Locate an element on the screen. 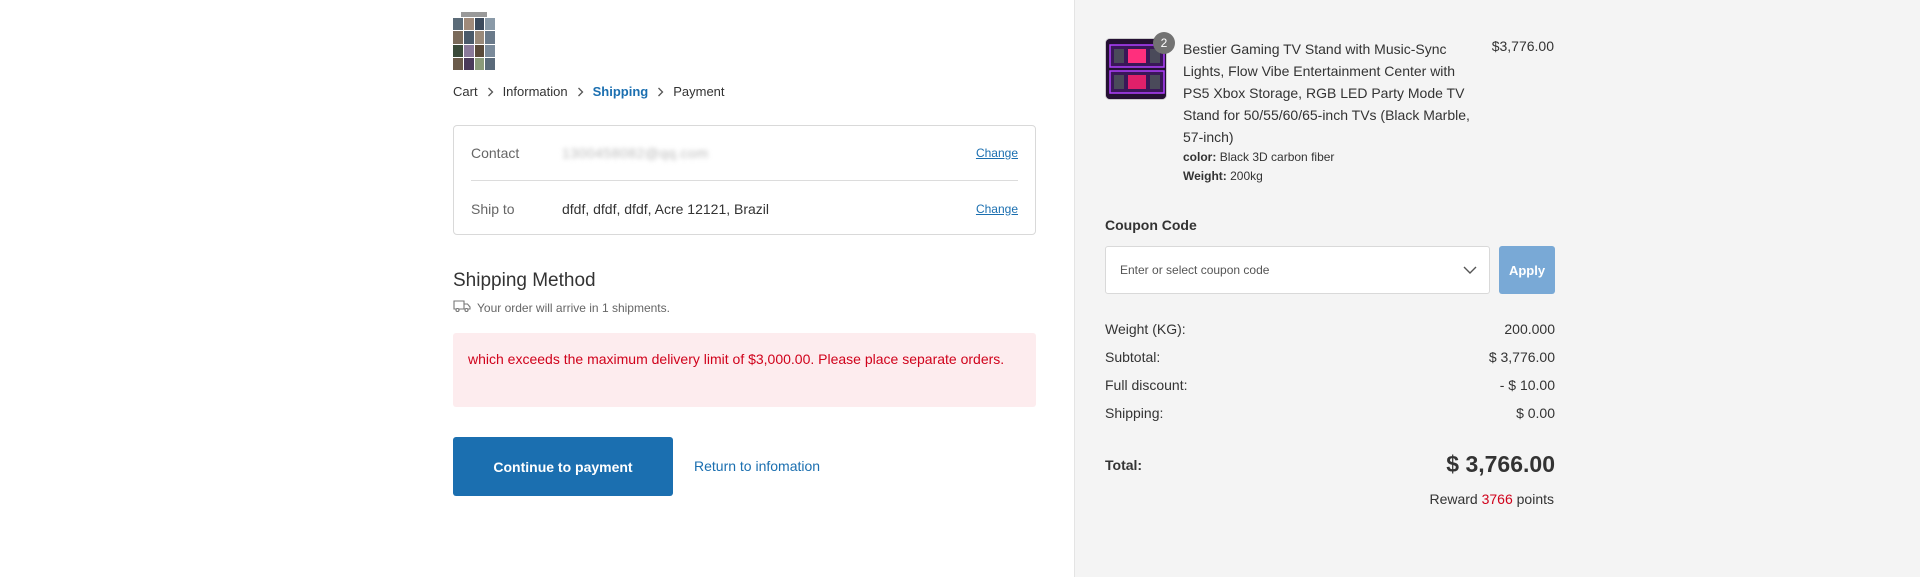 The image size is (1920, 577). summary-value: - $ 10.00 is located at coordinates (1527, 385).